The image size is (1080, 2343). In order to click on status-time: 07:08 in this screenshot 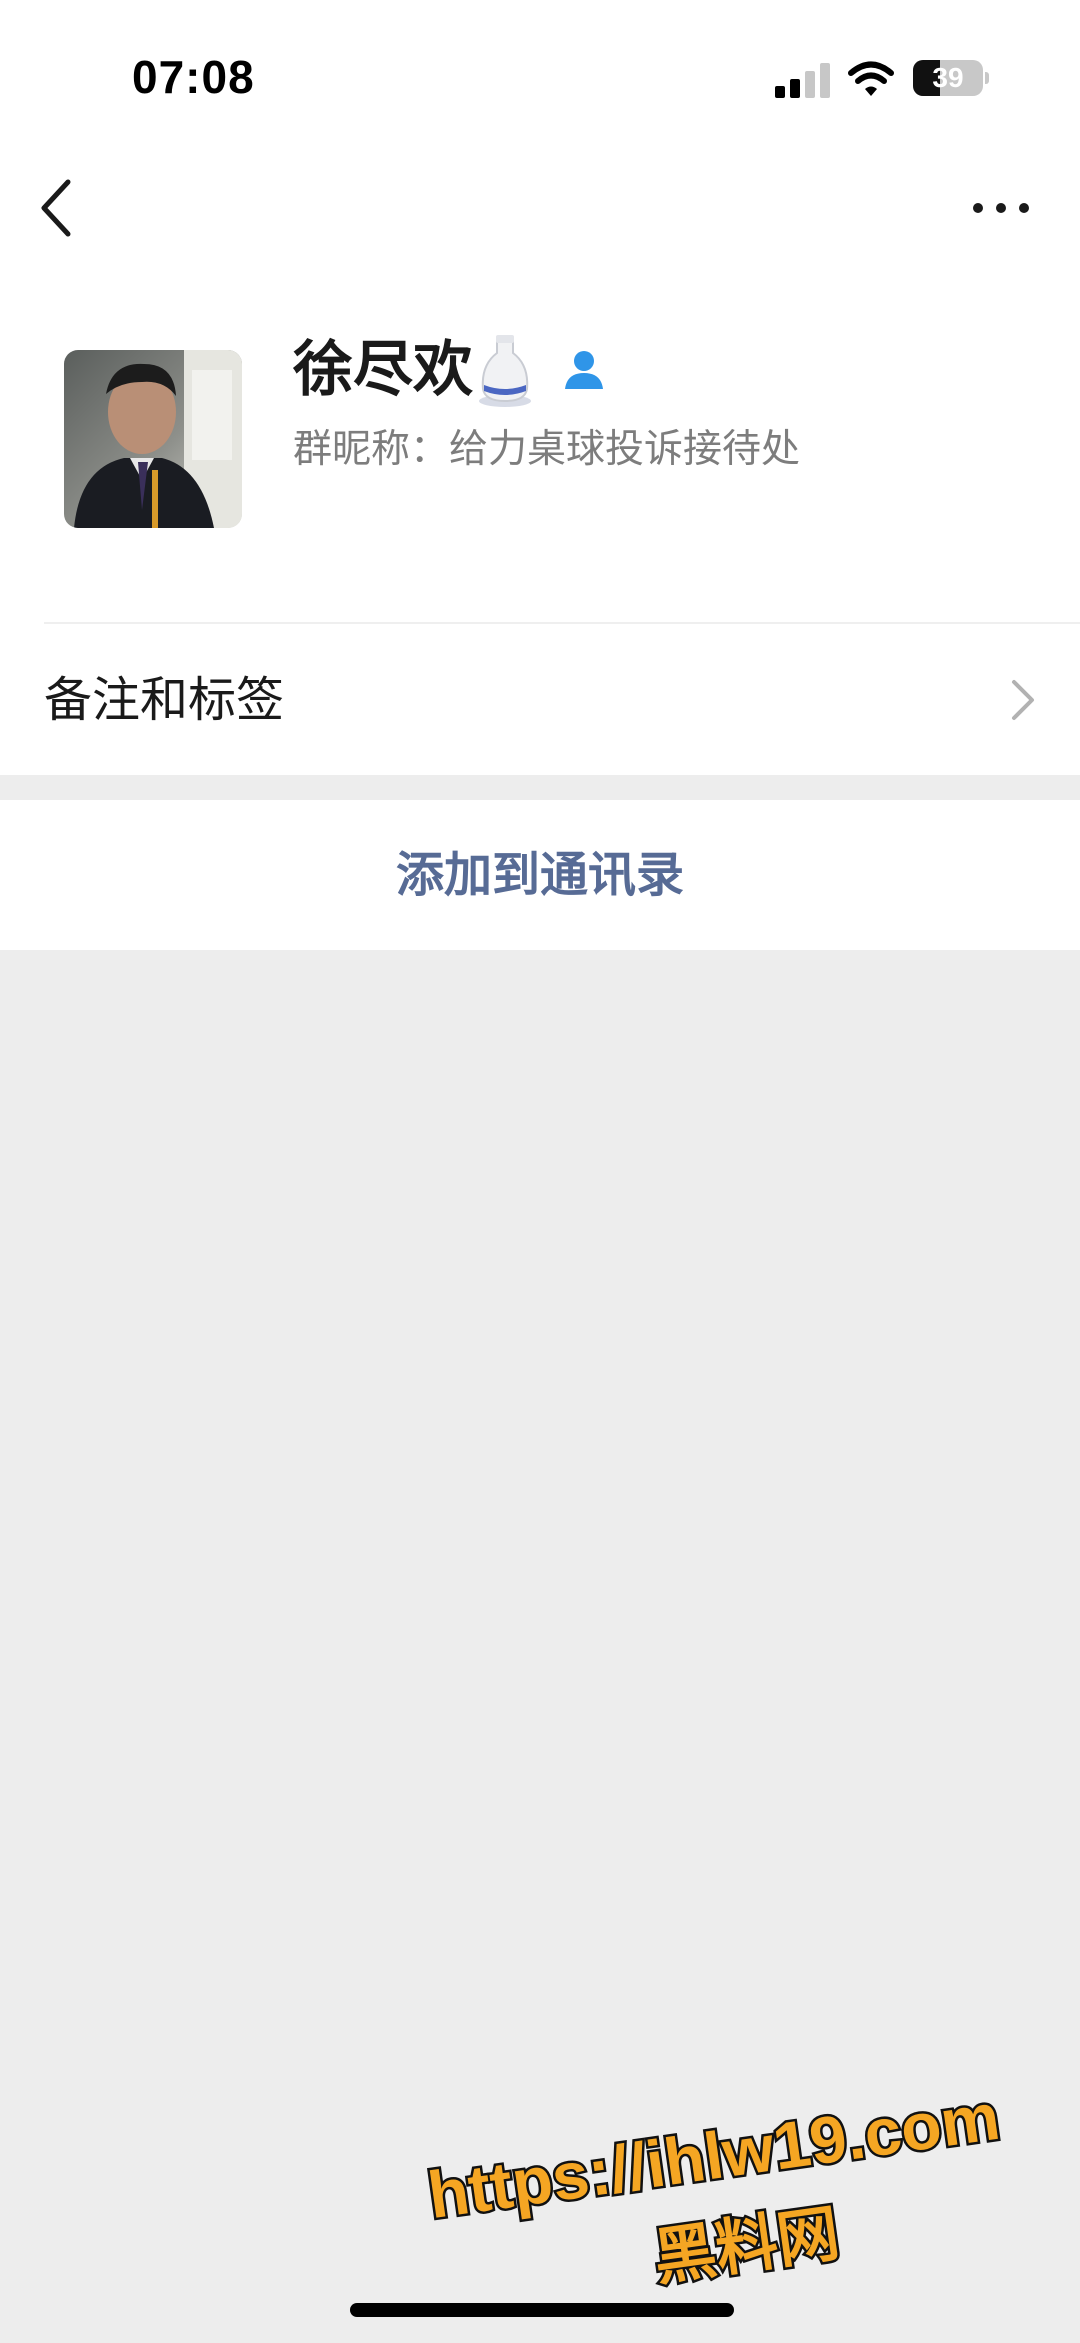, I will do `click(193, 77)`.